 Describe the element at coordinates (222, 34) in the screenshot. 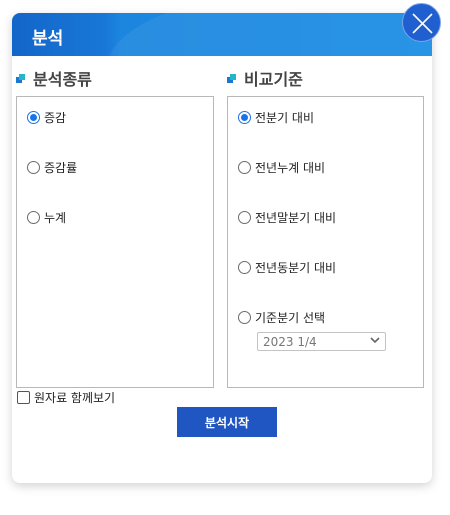

I see `dialog-titlebar: 분석` at that location.